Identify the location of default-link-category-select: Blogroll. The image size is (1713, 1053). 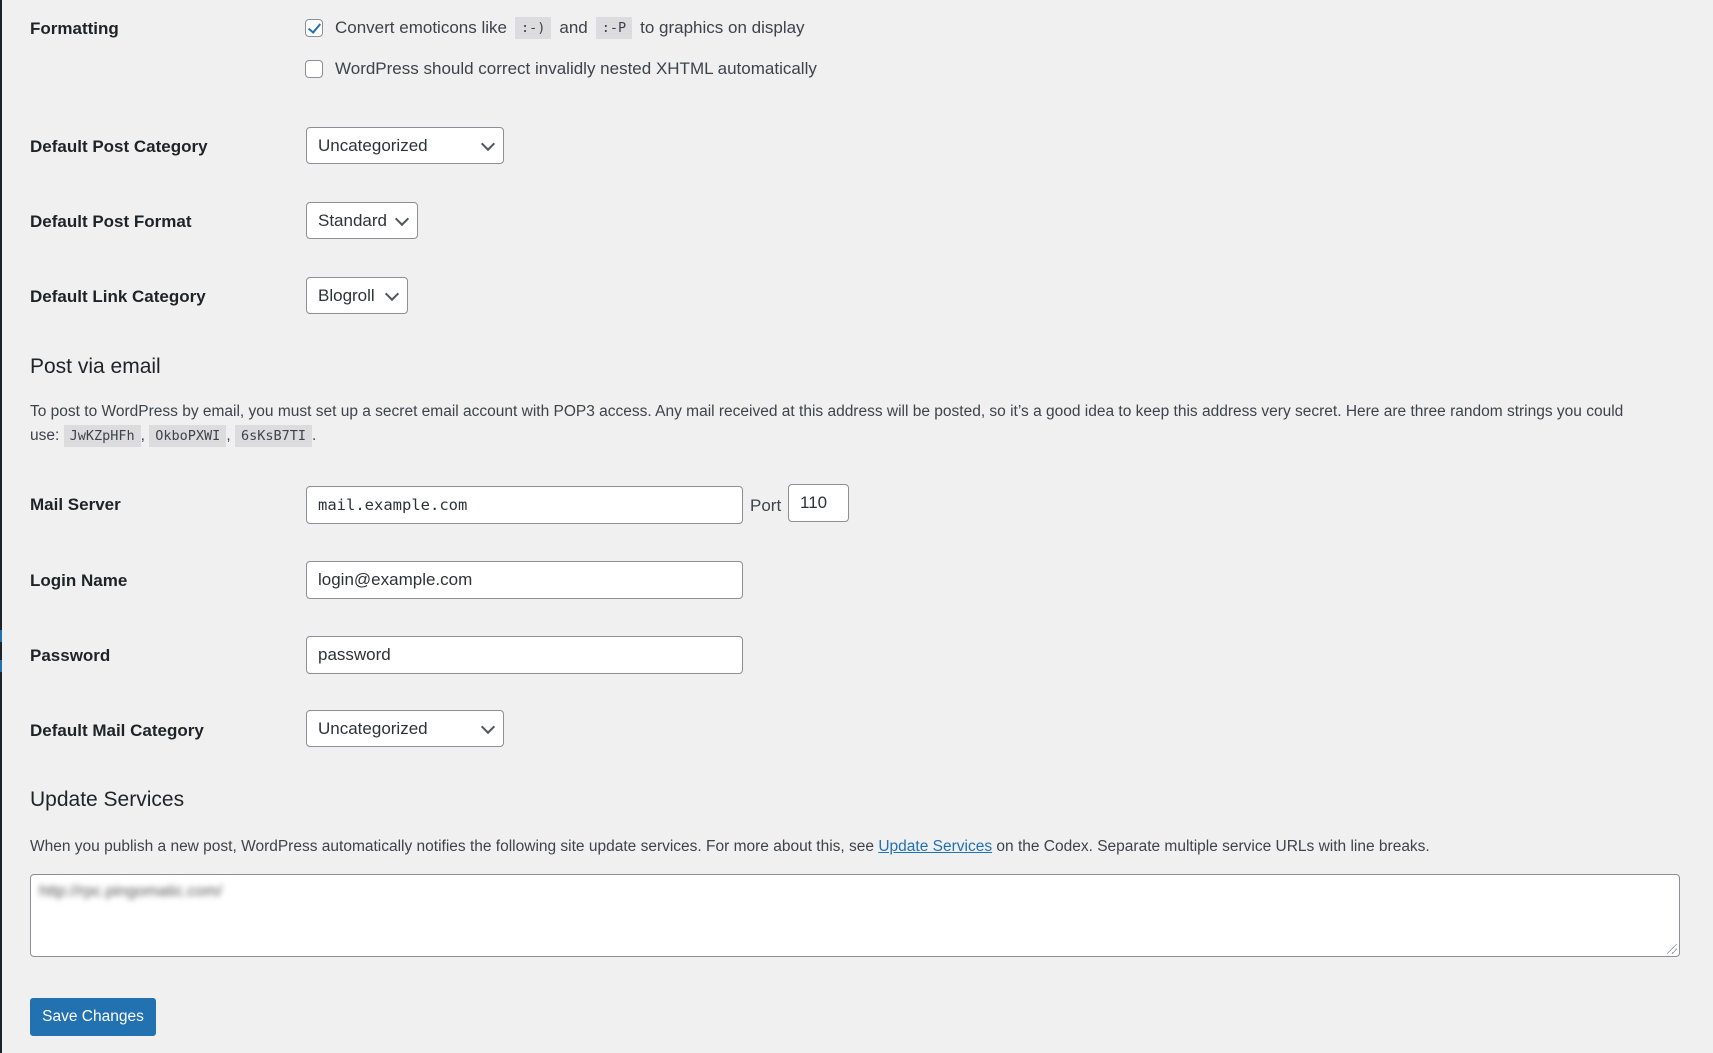
(357, 295).